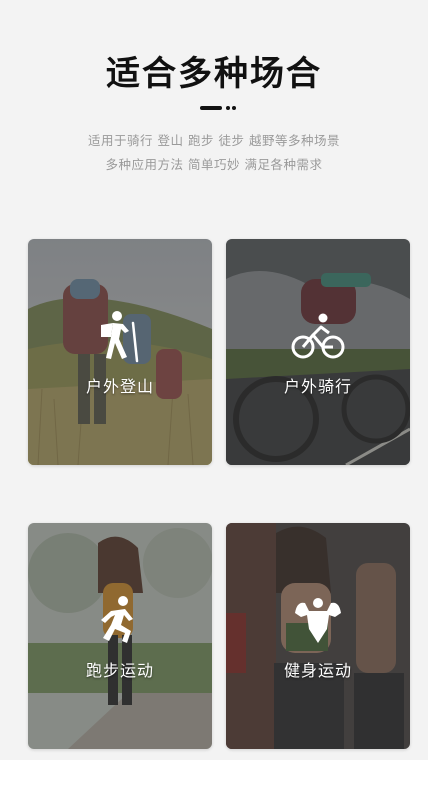 The image size is (428, 800). I want to click on scenario-card-fitness: 健身运动, so click(318, 636).